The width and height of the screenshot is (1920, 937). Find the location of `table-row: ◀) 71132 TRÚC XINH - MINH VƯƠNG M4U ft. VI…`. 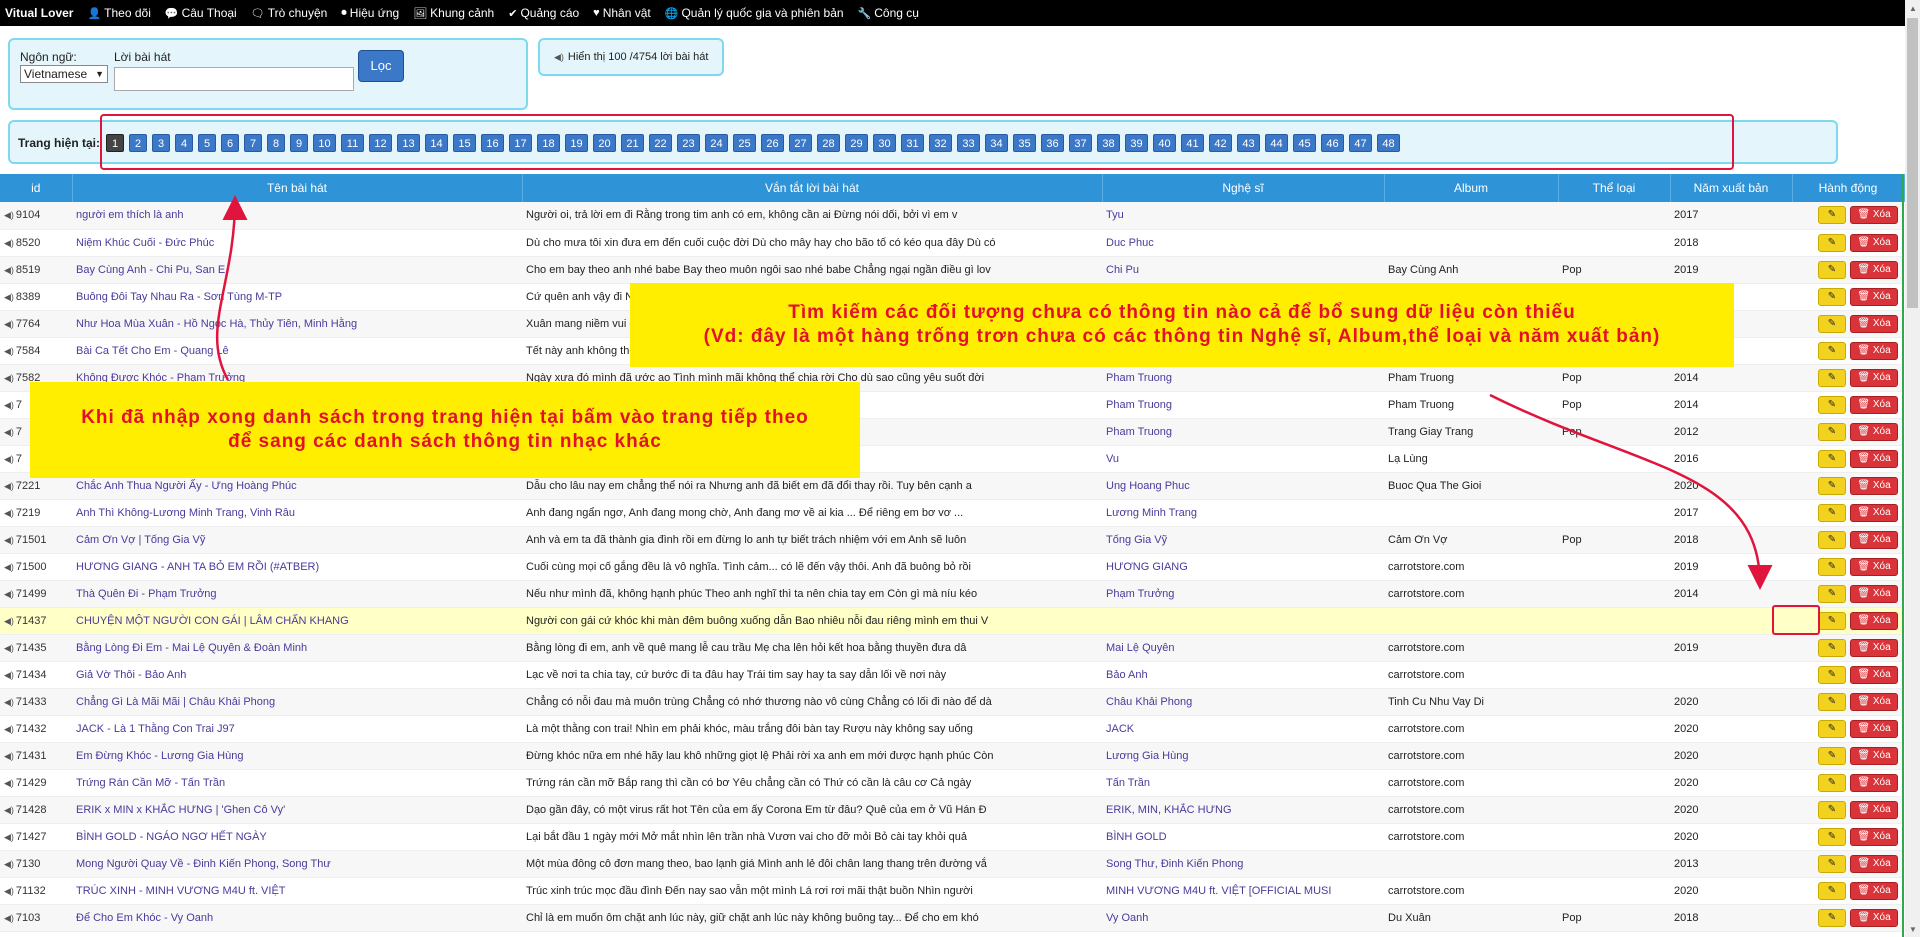

table-row: ◀) 71132 TRÚC XINH - MINH VƯƠNG M4U ft. VI… is located at coordinates (952, 891).